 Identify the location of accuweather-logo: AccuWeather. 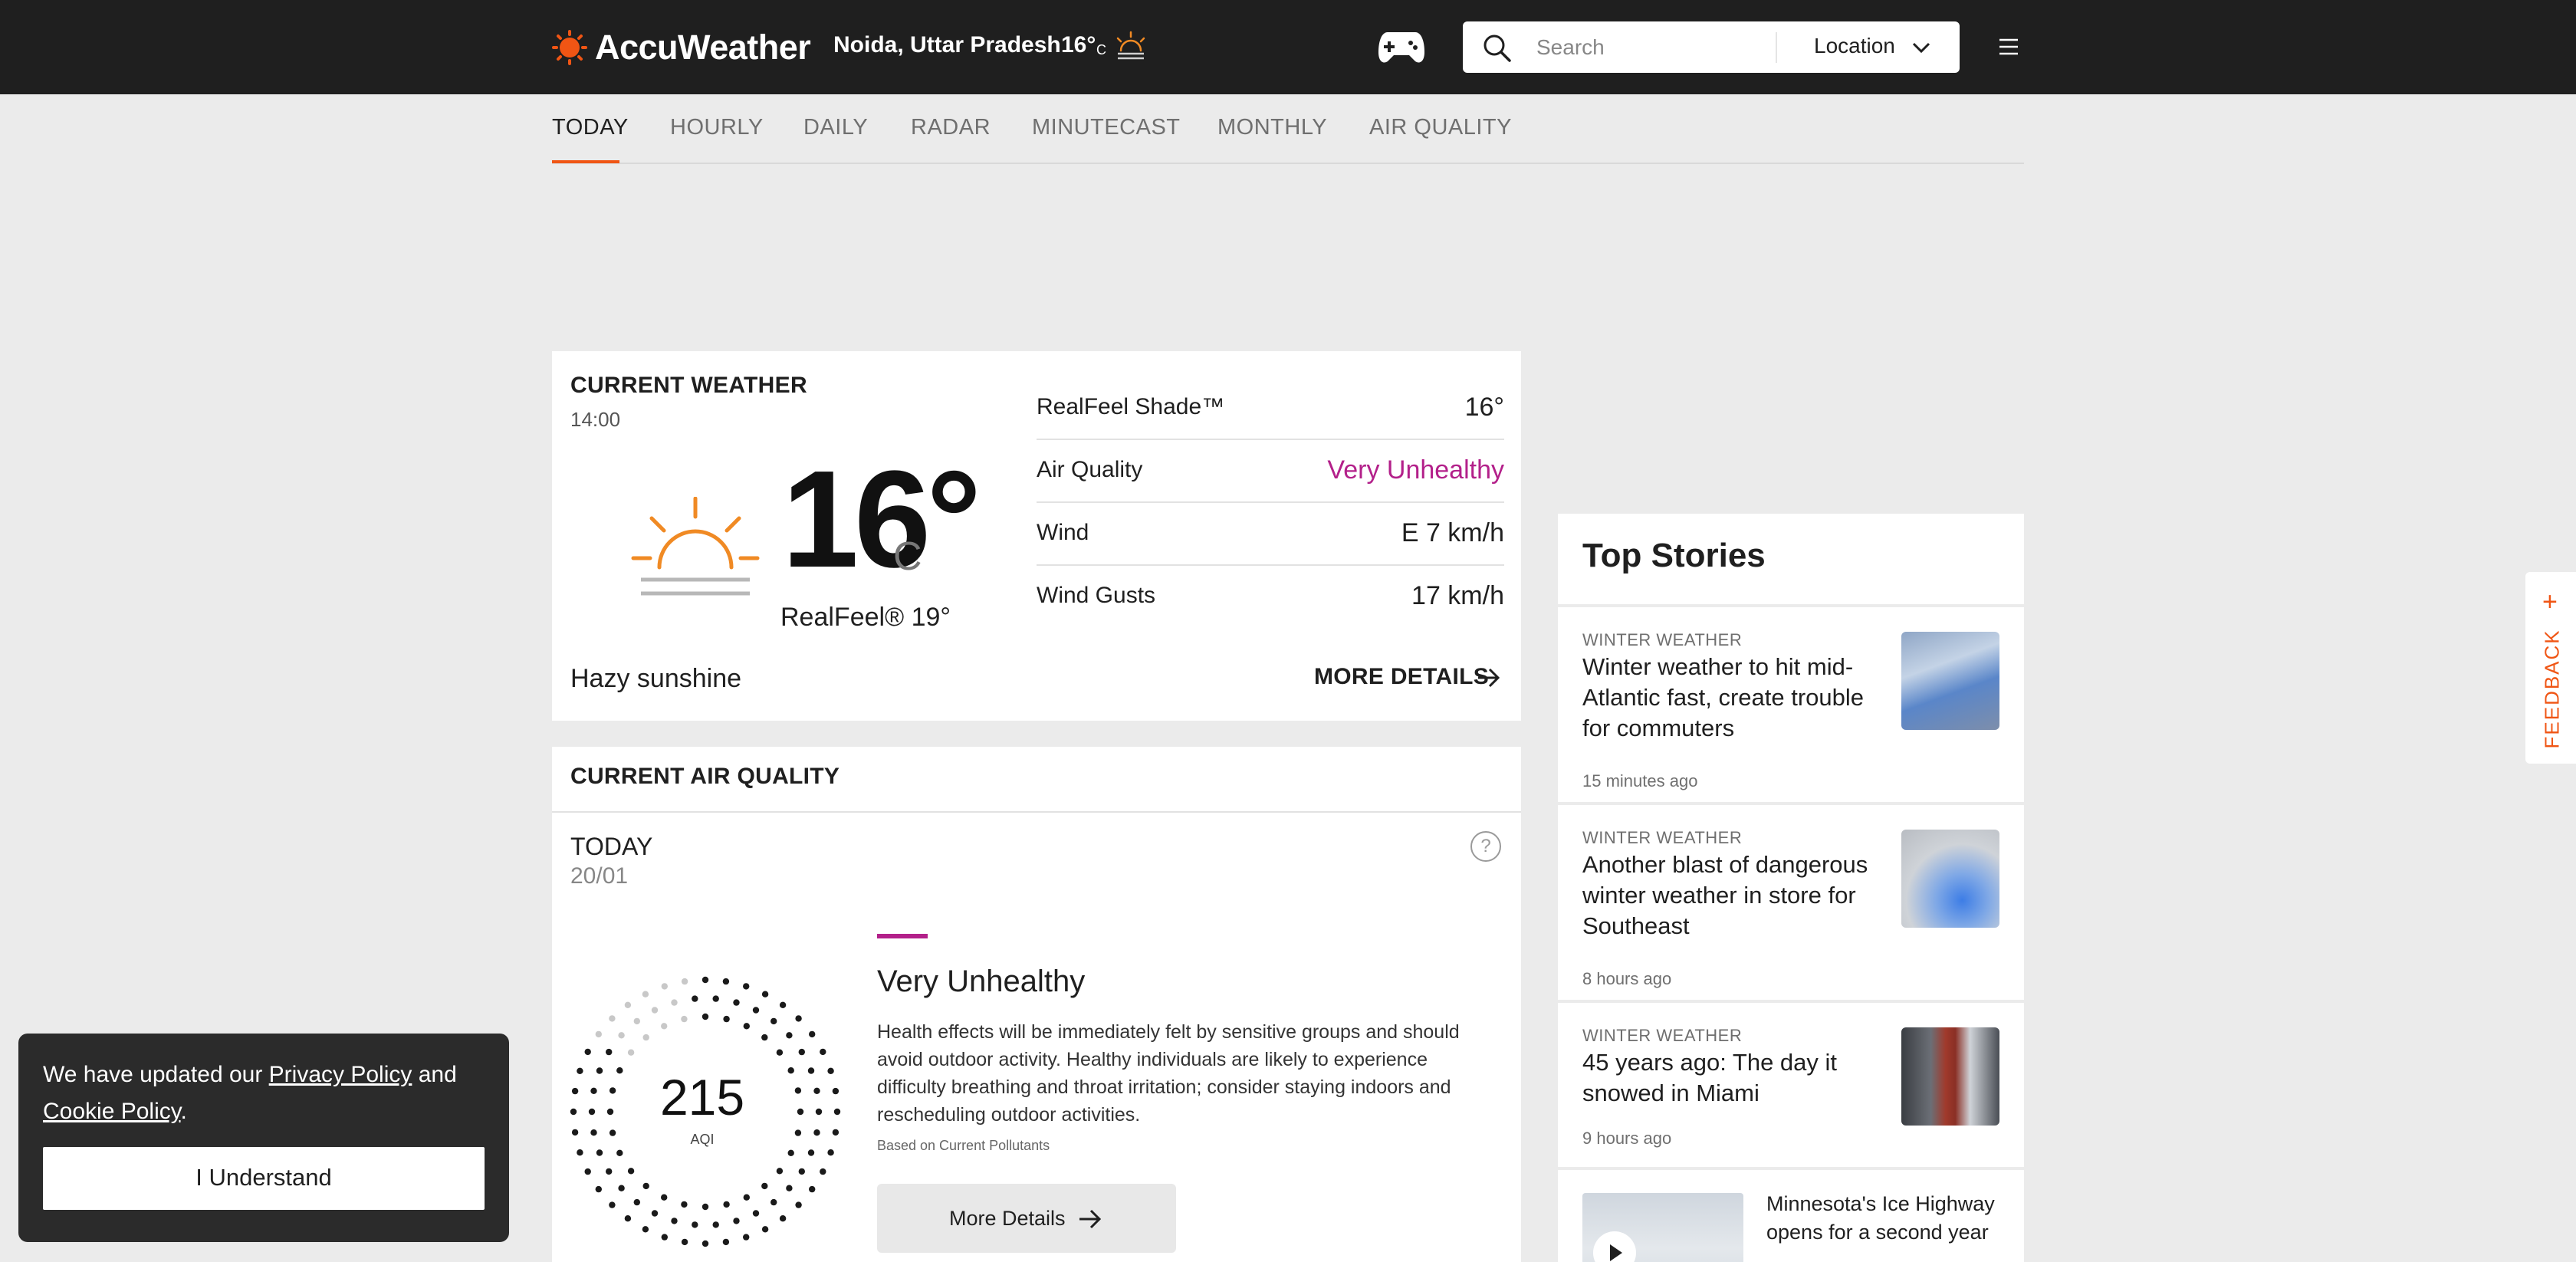
(681, 47).